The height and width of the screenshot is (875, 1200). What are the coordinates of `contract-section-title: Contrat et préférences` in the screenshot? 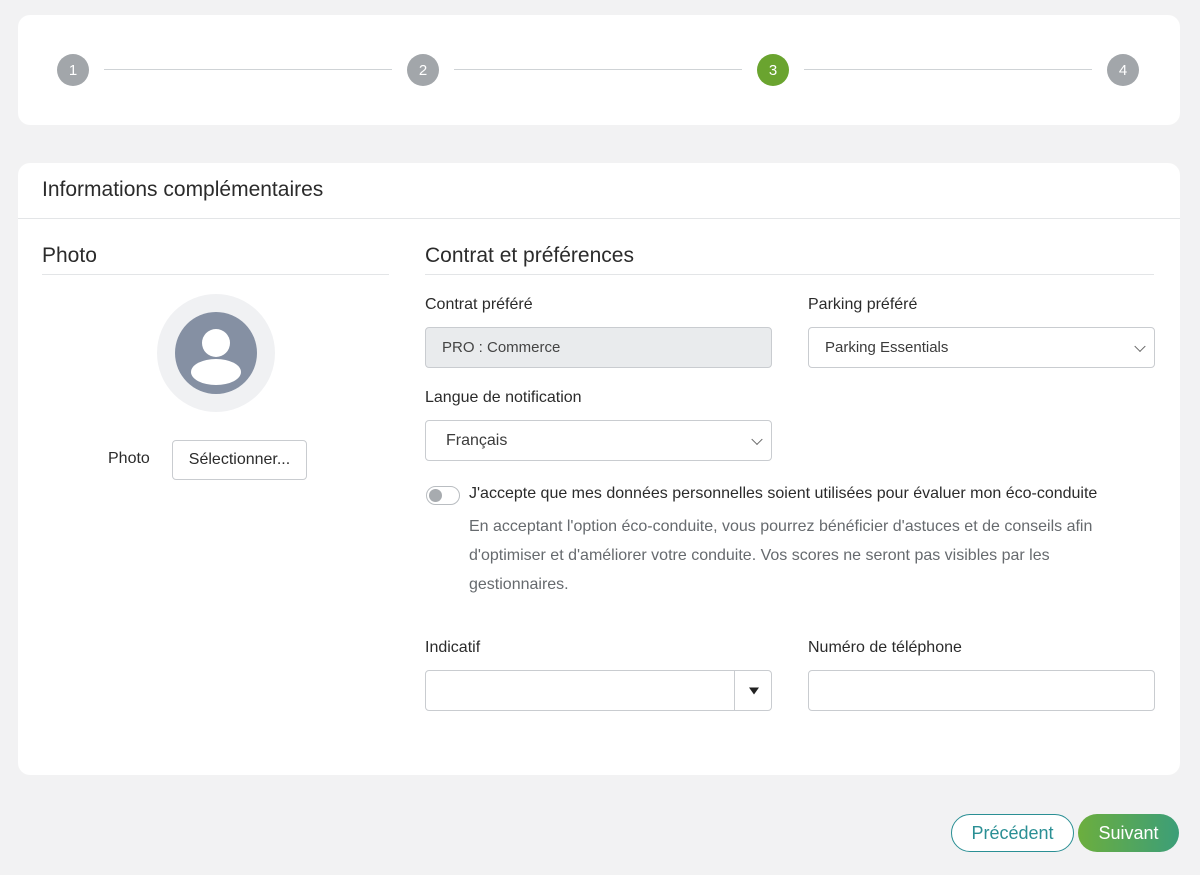 It's located at (789, 259).